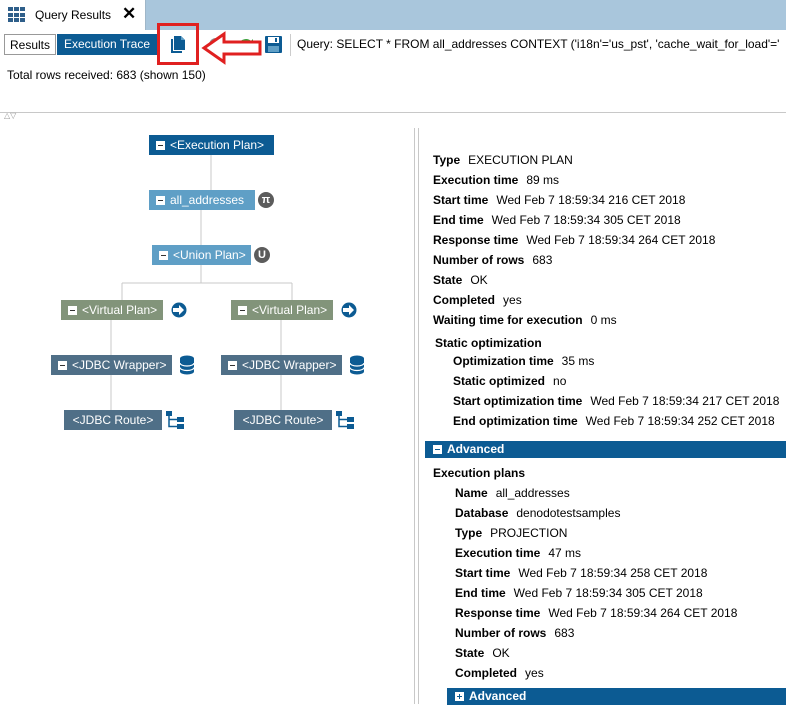 This screenshot has height=705, width=786. What do you see at coordinates (129, 14) in the screenshot?
I see `close-icon: ✕` at bounding box center [129, 14].